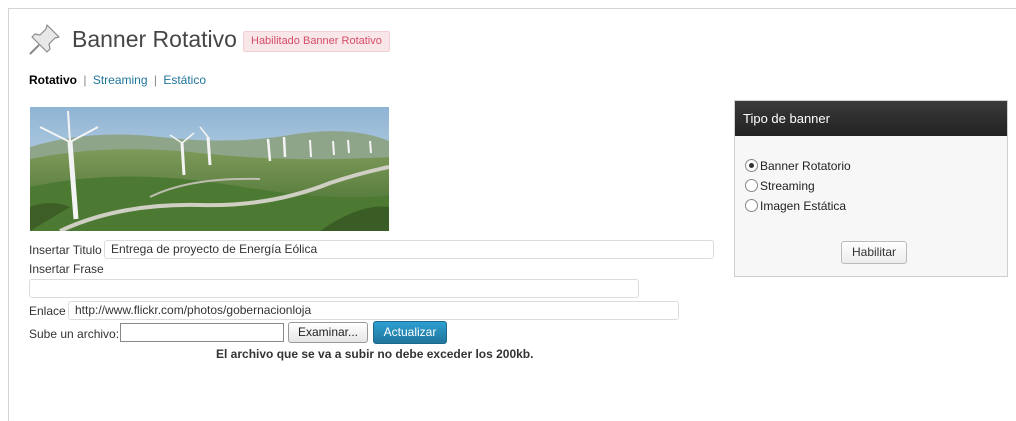  Describe the element at coordinates (334, 288) in the screenshot. I see `frase-field` at that location.